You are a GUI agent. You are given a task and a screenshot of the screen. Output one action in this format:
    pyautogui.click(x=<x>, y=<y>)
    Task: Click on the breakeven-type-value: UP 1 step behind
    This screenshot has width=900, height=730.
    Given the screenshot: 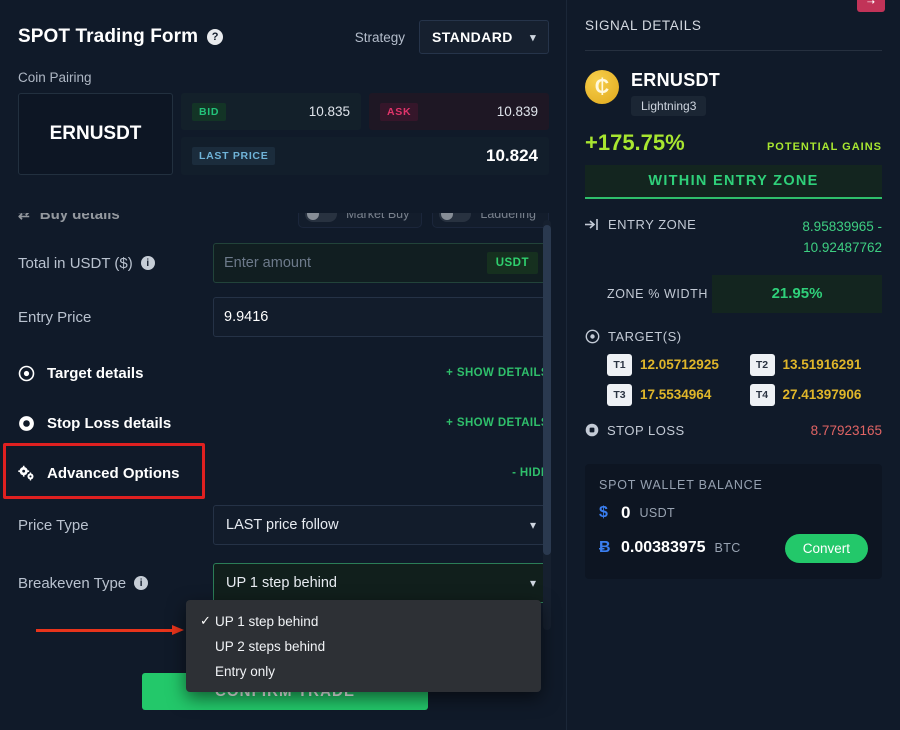 What is the action you would take?
    pyautogui.click(x=281, y=583)
    